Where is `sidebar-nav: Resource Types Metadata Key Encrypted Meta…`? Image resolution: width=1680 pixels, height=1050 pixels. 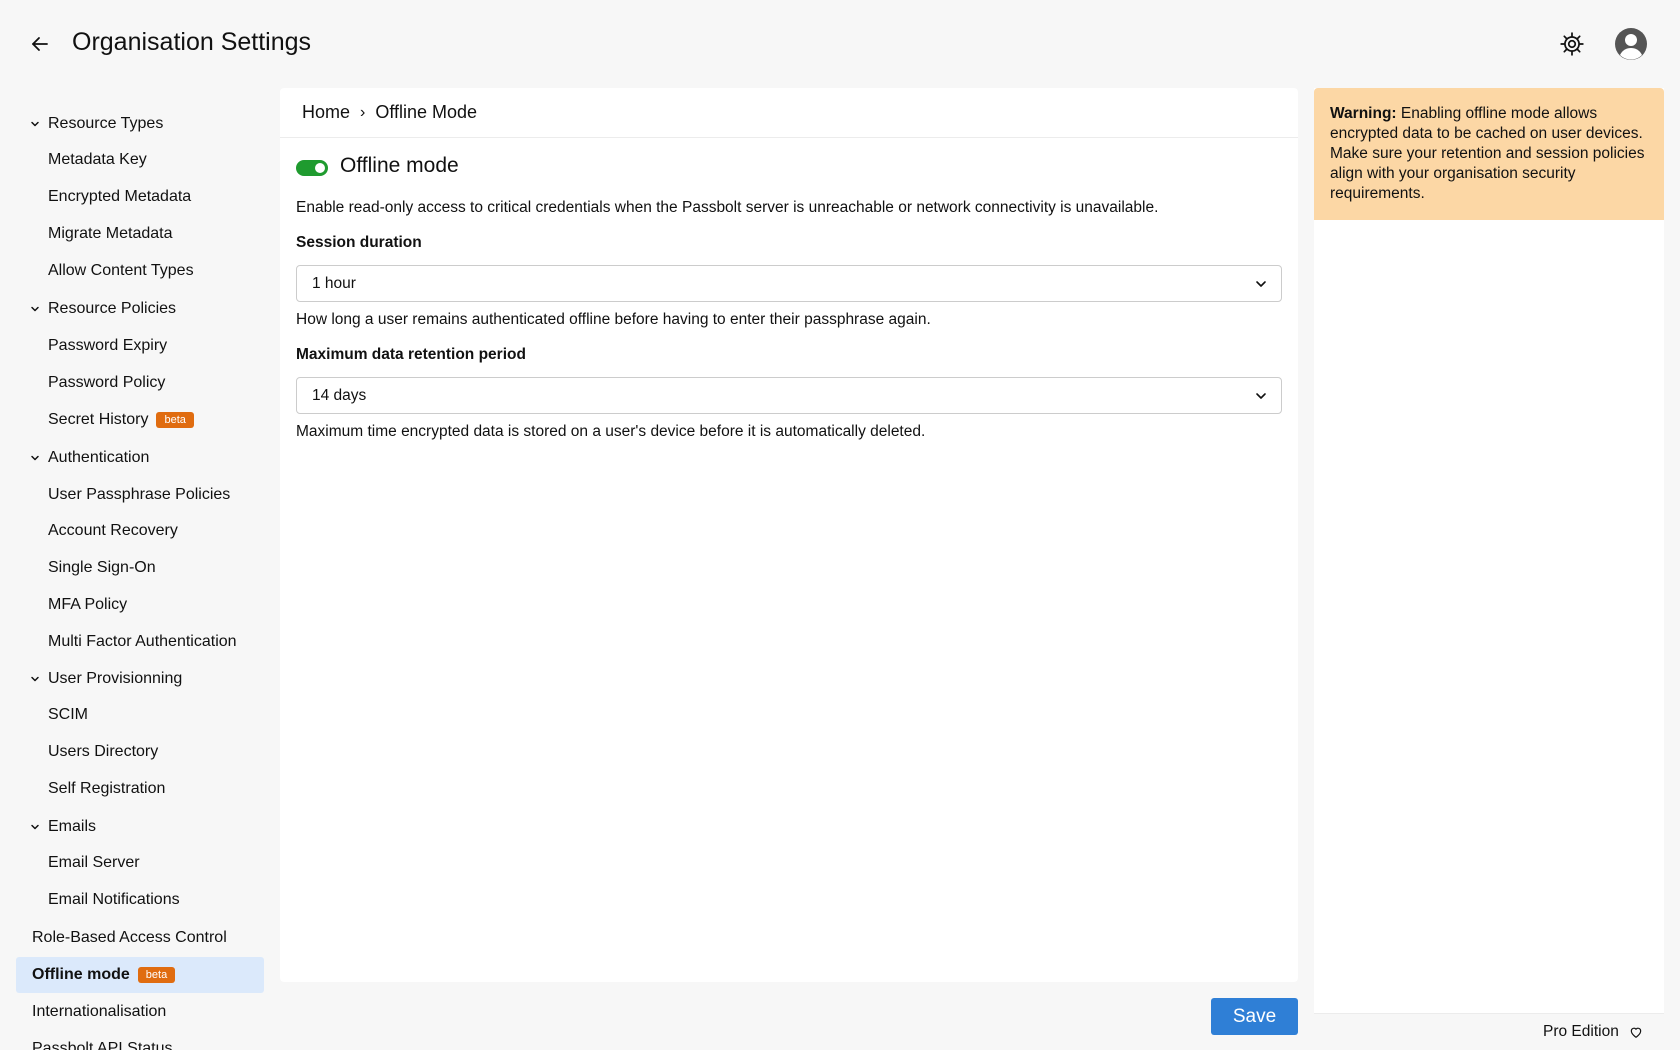 sidebar-nav: Resource Types Metadata Key Encrypted Meta… is located at coordinates (140, 569).